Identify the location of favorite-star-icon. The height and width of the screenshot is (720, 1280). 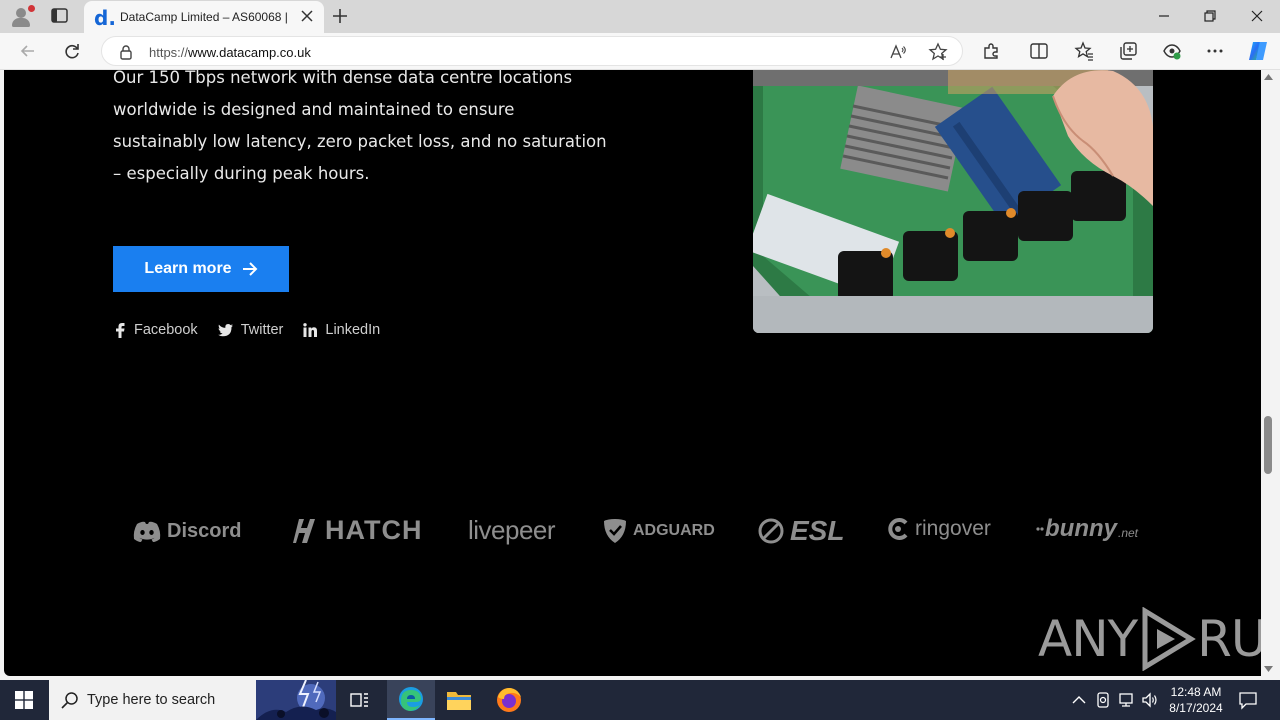
(938, 52).